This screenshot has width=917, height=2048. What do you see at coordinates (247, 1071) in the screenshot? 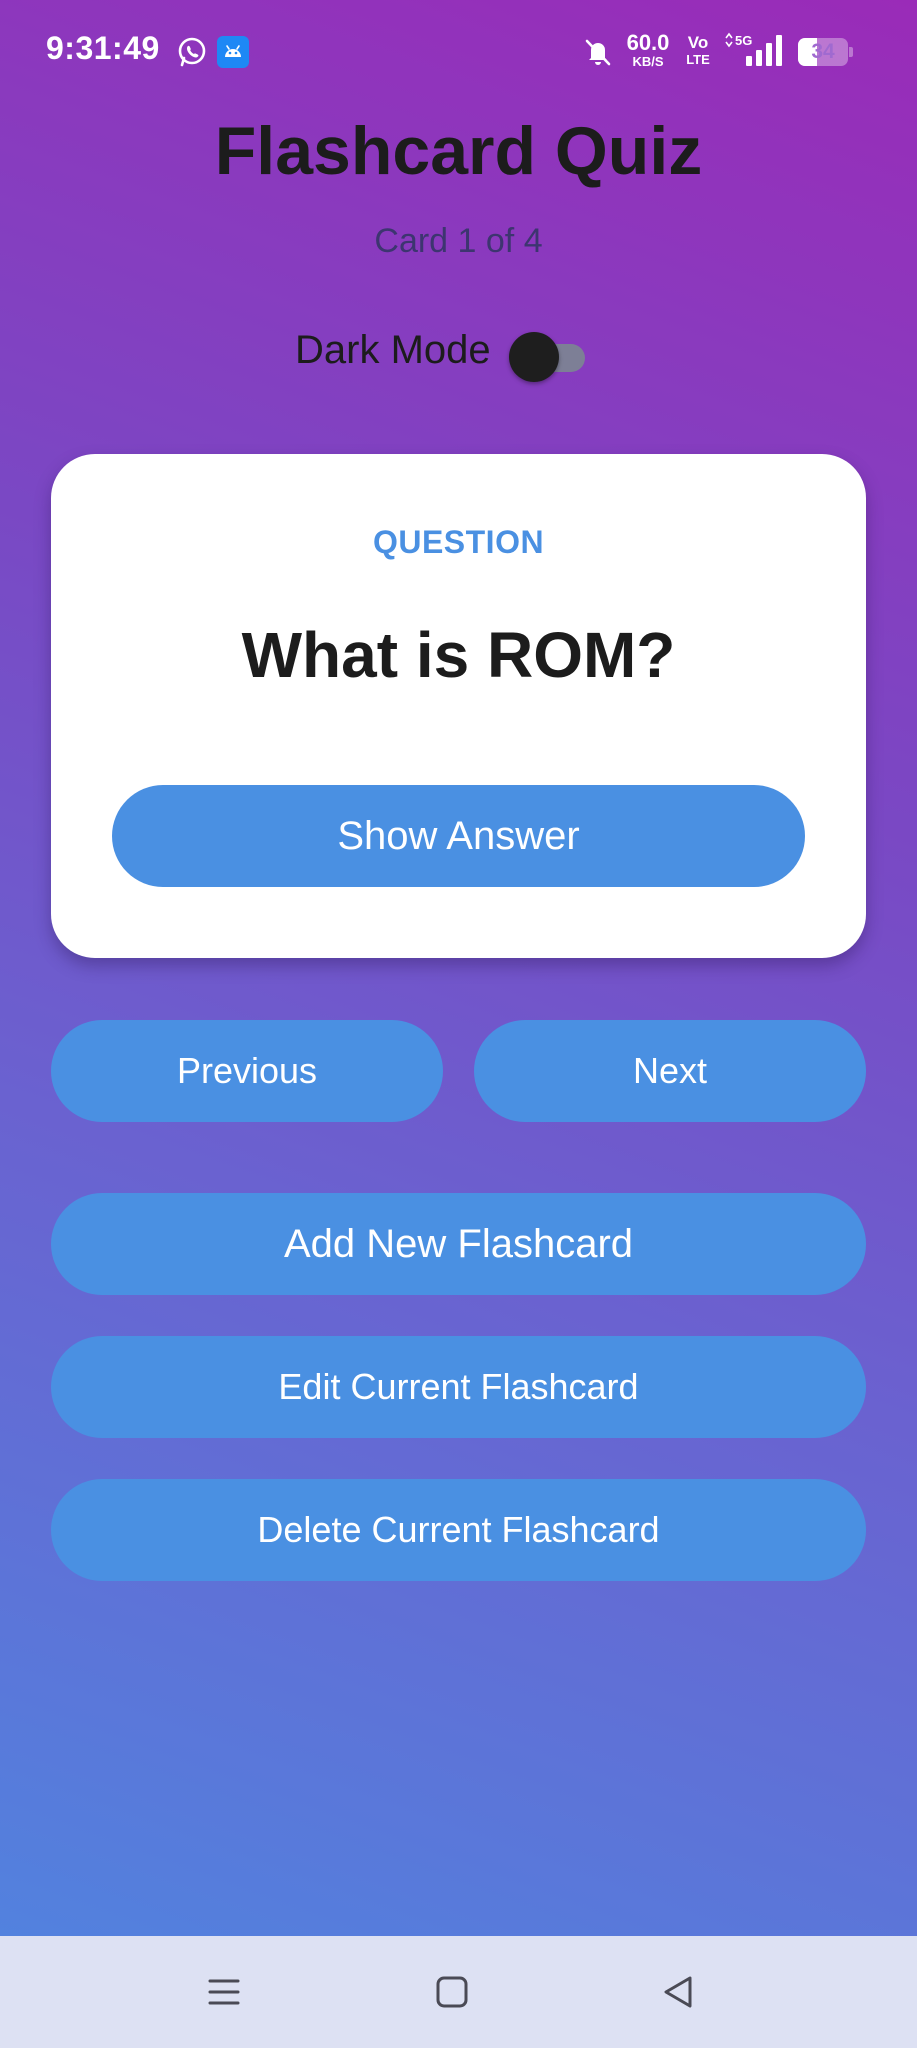
I see `previous-button: Previous` at bounding box center [247, 1071].